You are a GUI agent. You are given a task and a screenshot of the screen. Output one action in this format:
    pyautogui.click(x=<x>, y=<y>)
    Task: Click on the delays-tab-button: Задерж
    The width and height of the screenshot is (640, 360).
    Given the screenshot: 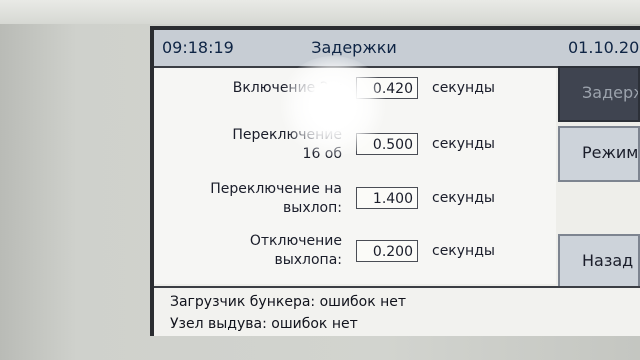 What is the action you would take?
    pyautogui.click(x=599, y=94)
    